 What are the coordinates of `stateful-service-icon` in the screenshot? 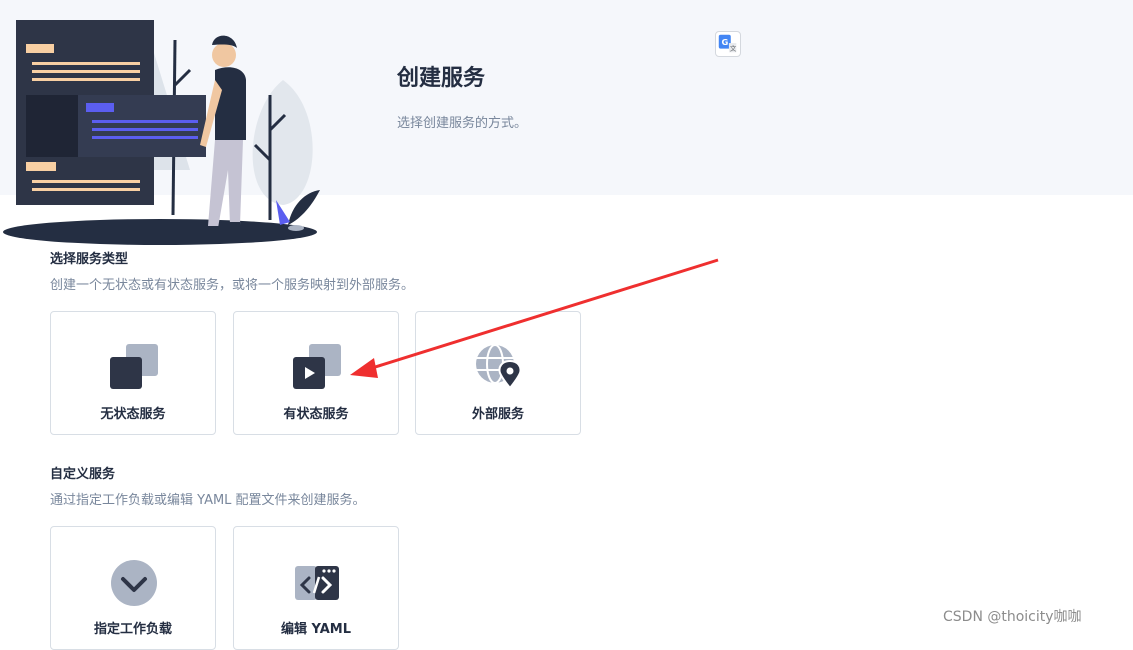 It's located at (317, 366).